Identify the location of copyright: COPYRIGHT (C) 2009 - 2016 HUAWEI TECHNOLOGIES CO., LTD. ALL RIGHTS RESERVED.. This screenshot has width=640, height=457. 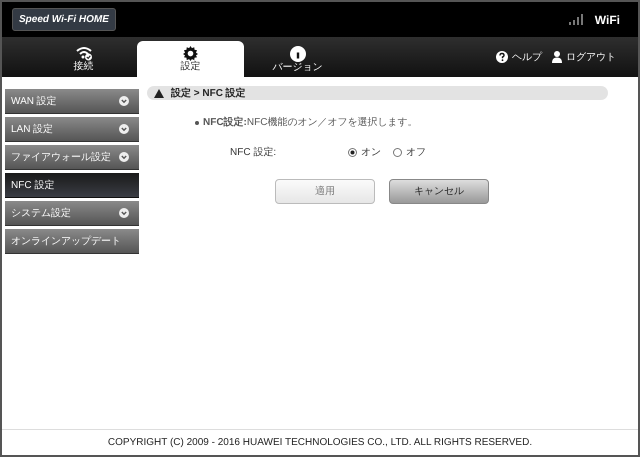
(320, 443).